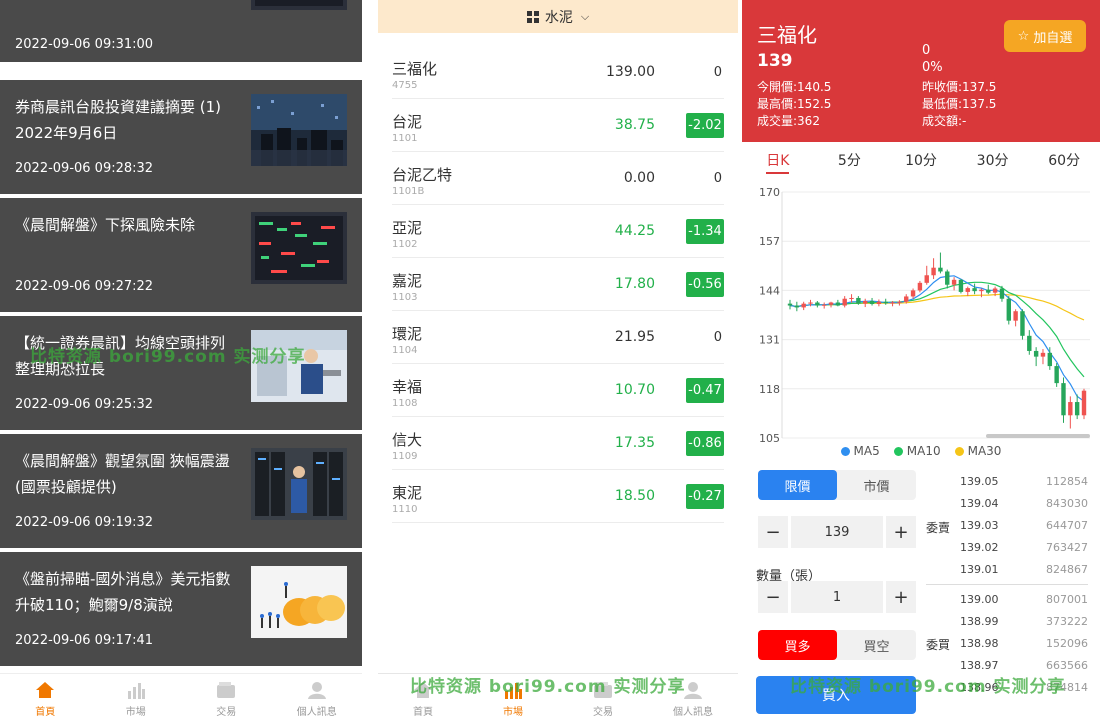 The image size is (1100, 725). Describe the element at coordinates (901, 532) in the screenshot. I see `increase-price-button: +` at that location.